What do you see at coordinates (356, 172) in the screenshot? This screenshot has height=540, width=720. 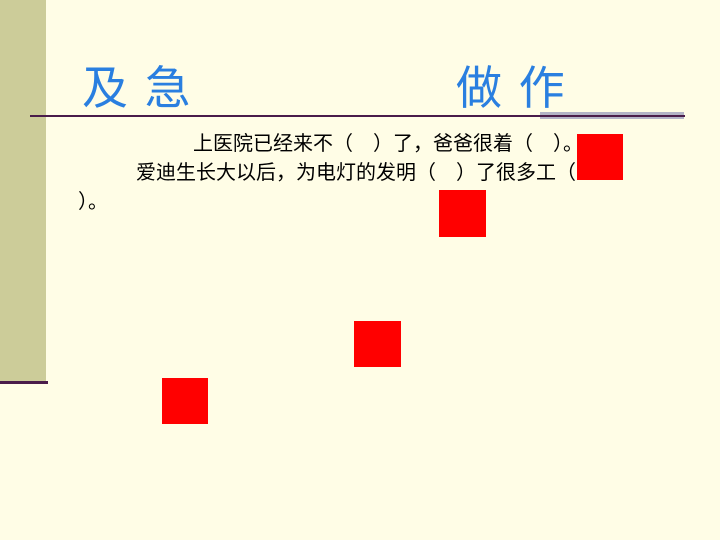 I see `sentence-line-2: 爱迪生长大以后，为电灯的发明（ ）了很多工（` at bounding box center [356, 172].